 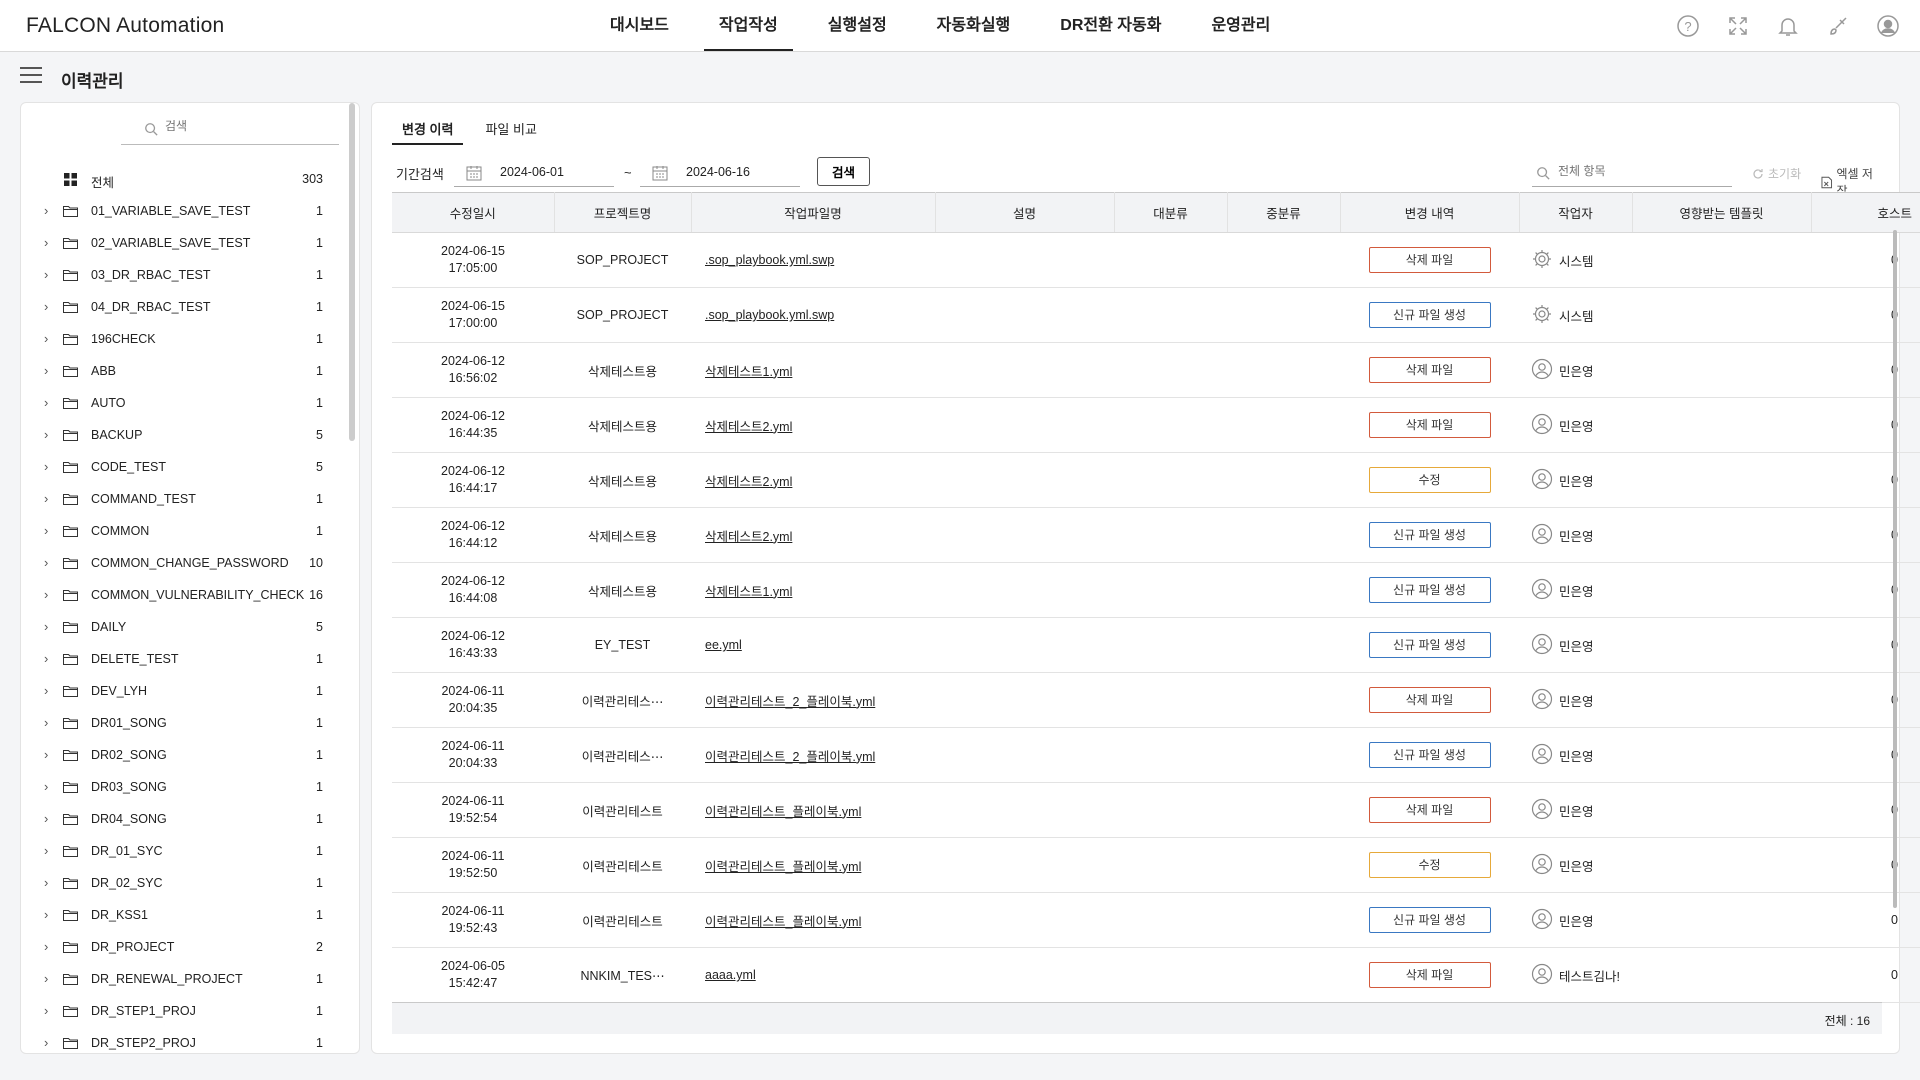 I want to click on tree-item: › ABB 1, so click(x=186, y=372).